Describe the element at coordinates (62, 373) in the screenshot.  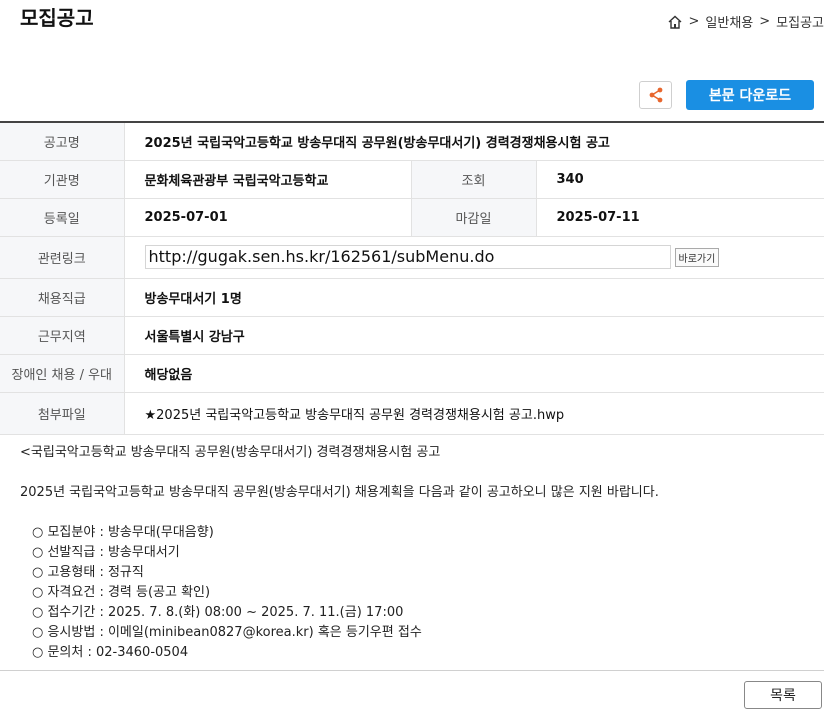
I see `disability-label: 장애인 채용 / 우대` at that location.